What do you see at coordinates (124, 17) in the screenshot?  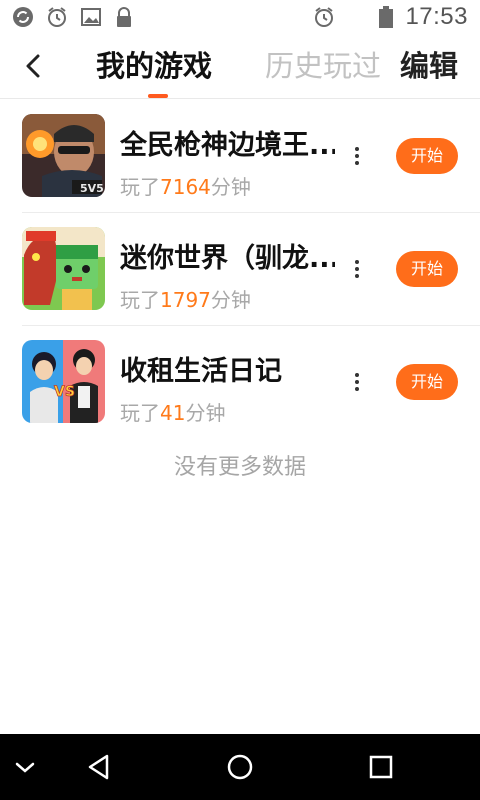 I see `lock-icon` at bounding box center [124, 17].